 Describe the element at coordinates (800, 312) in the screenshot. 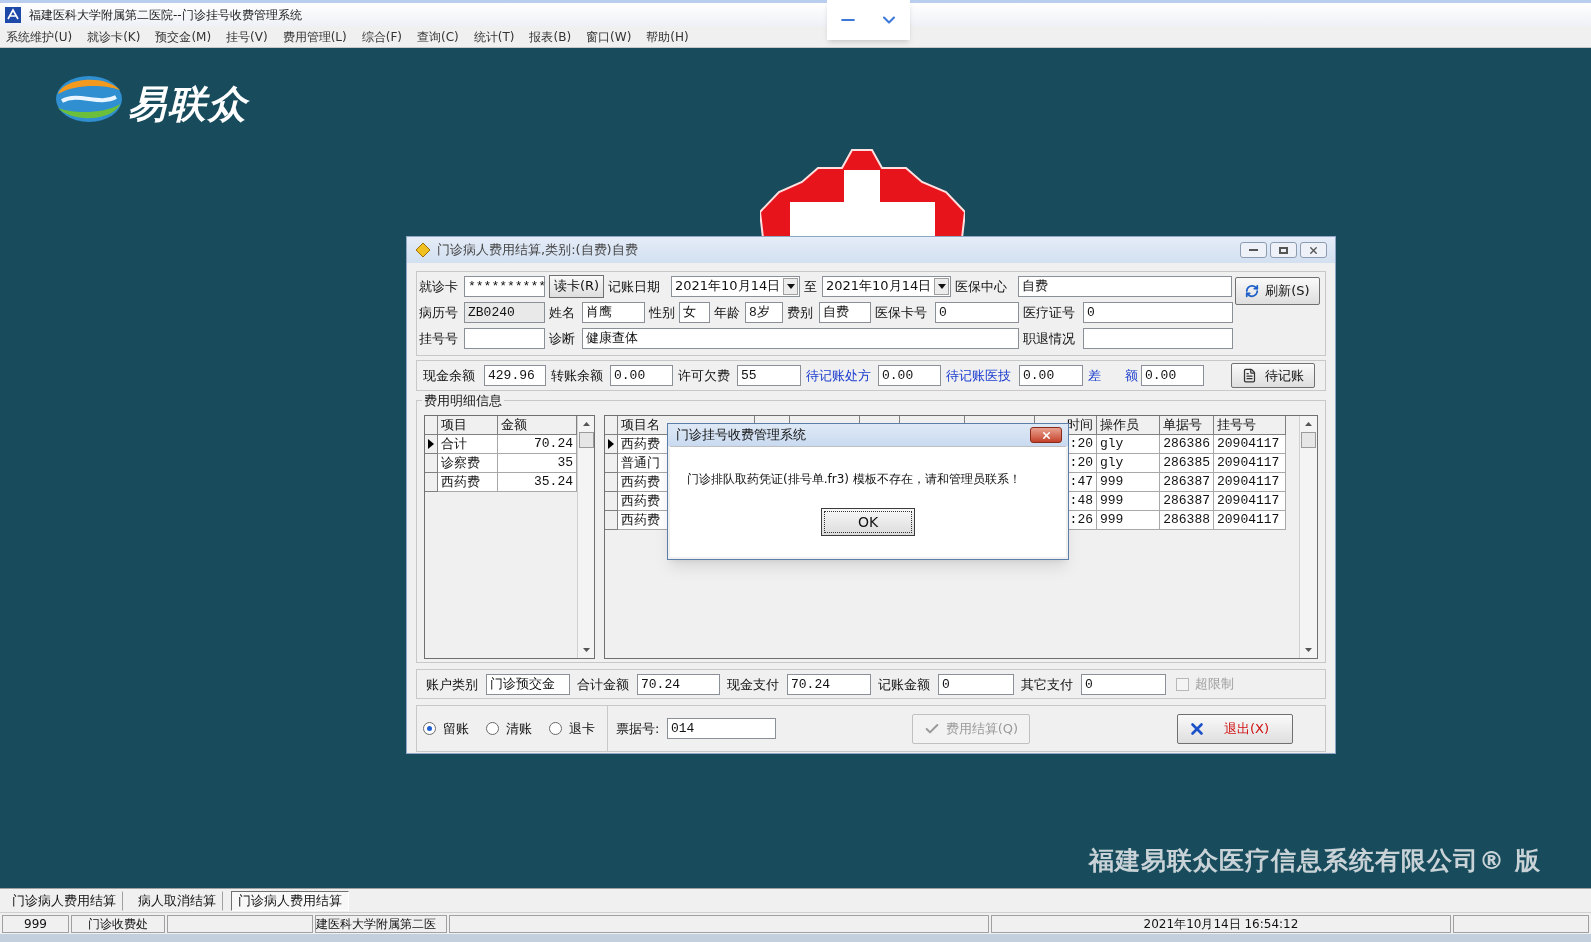

I see `field-label: 费别` at that location.